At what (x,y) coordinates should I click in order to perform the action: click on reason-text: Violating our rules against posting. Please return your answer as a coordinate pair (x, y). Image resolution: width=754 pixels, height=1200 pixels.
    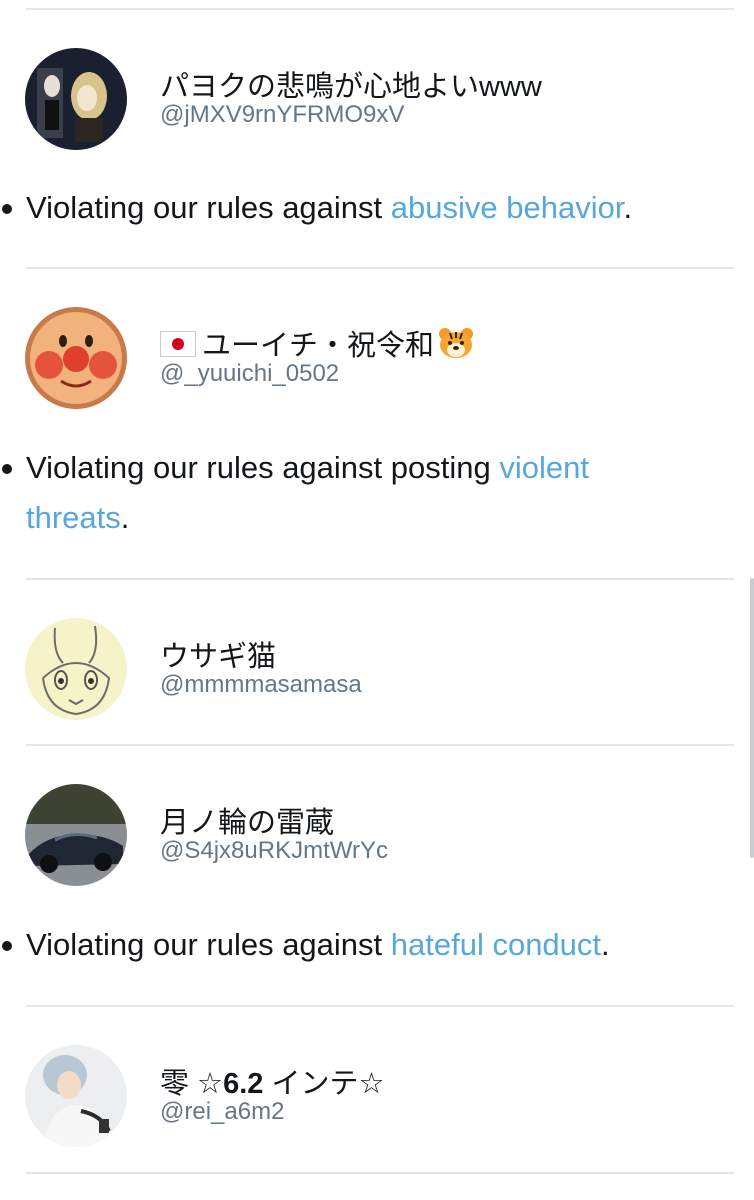
    Looking at the image, I should click on (263, 467).